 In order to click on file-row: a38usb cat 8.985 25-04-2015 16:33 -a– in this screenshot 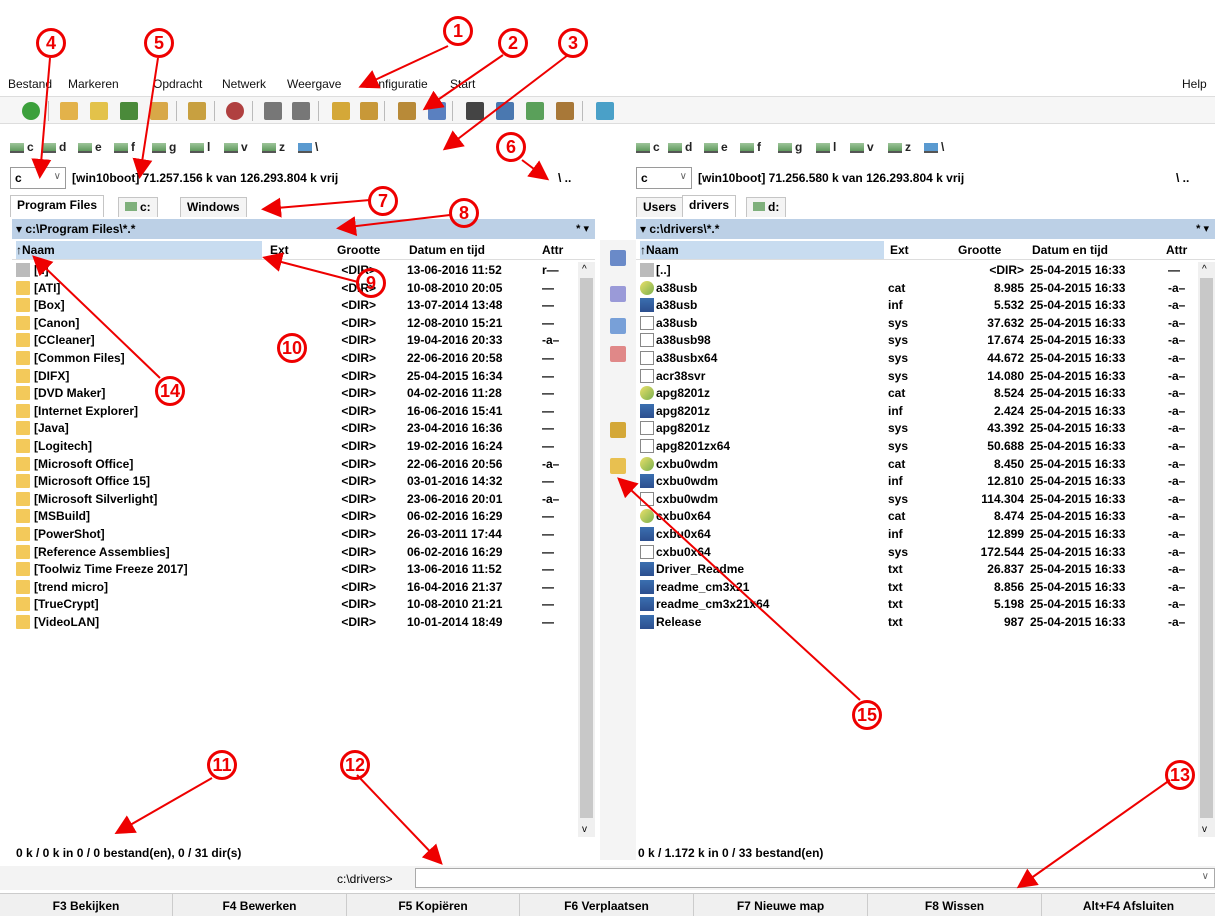, I will do `click(917, 288)`.